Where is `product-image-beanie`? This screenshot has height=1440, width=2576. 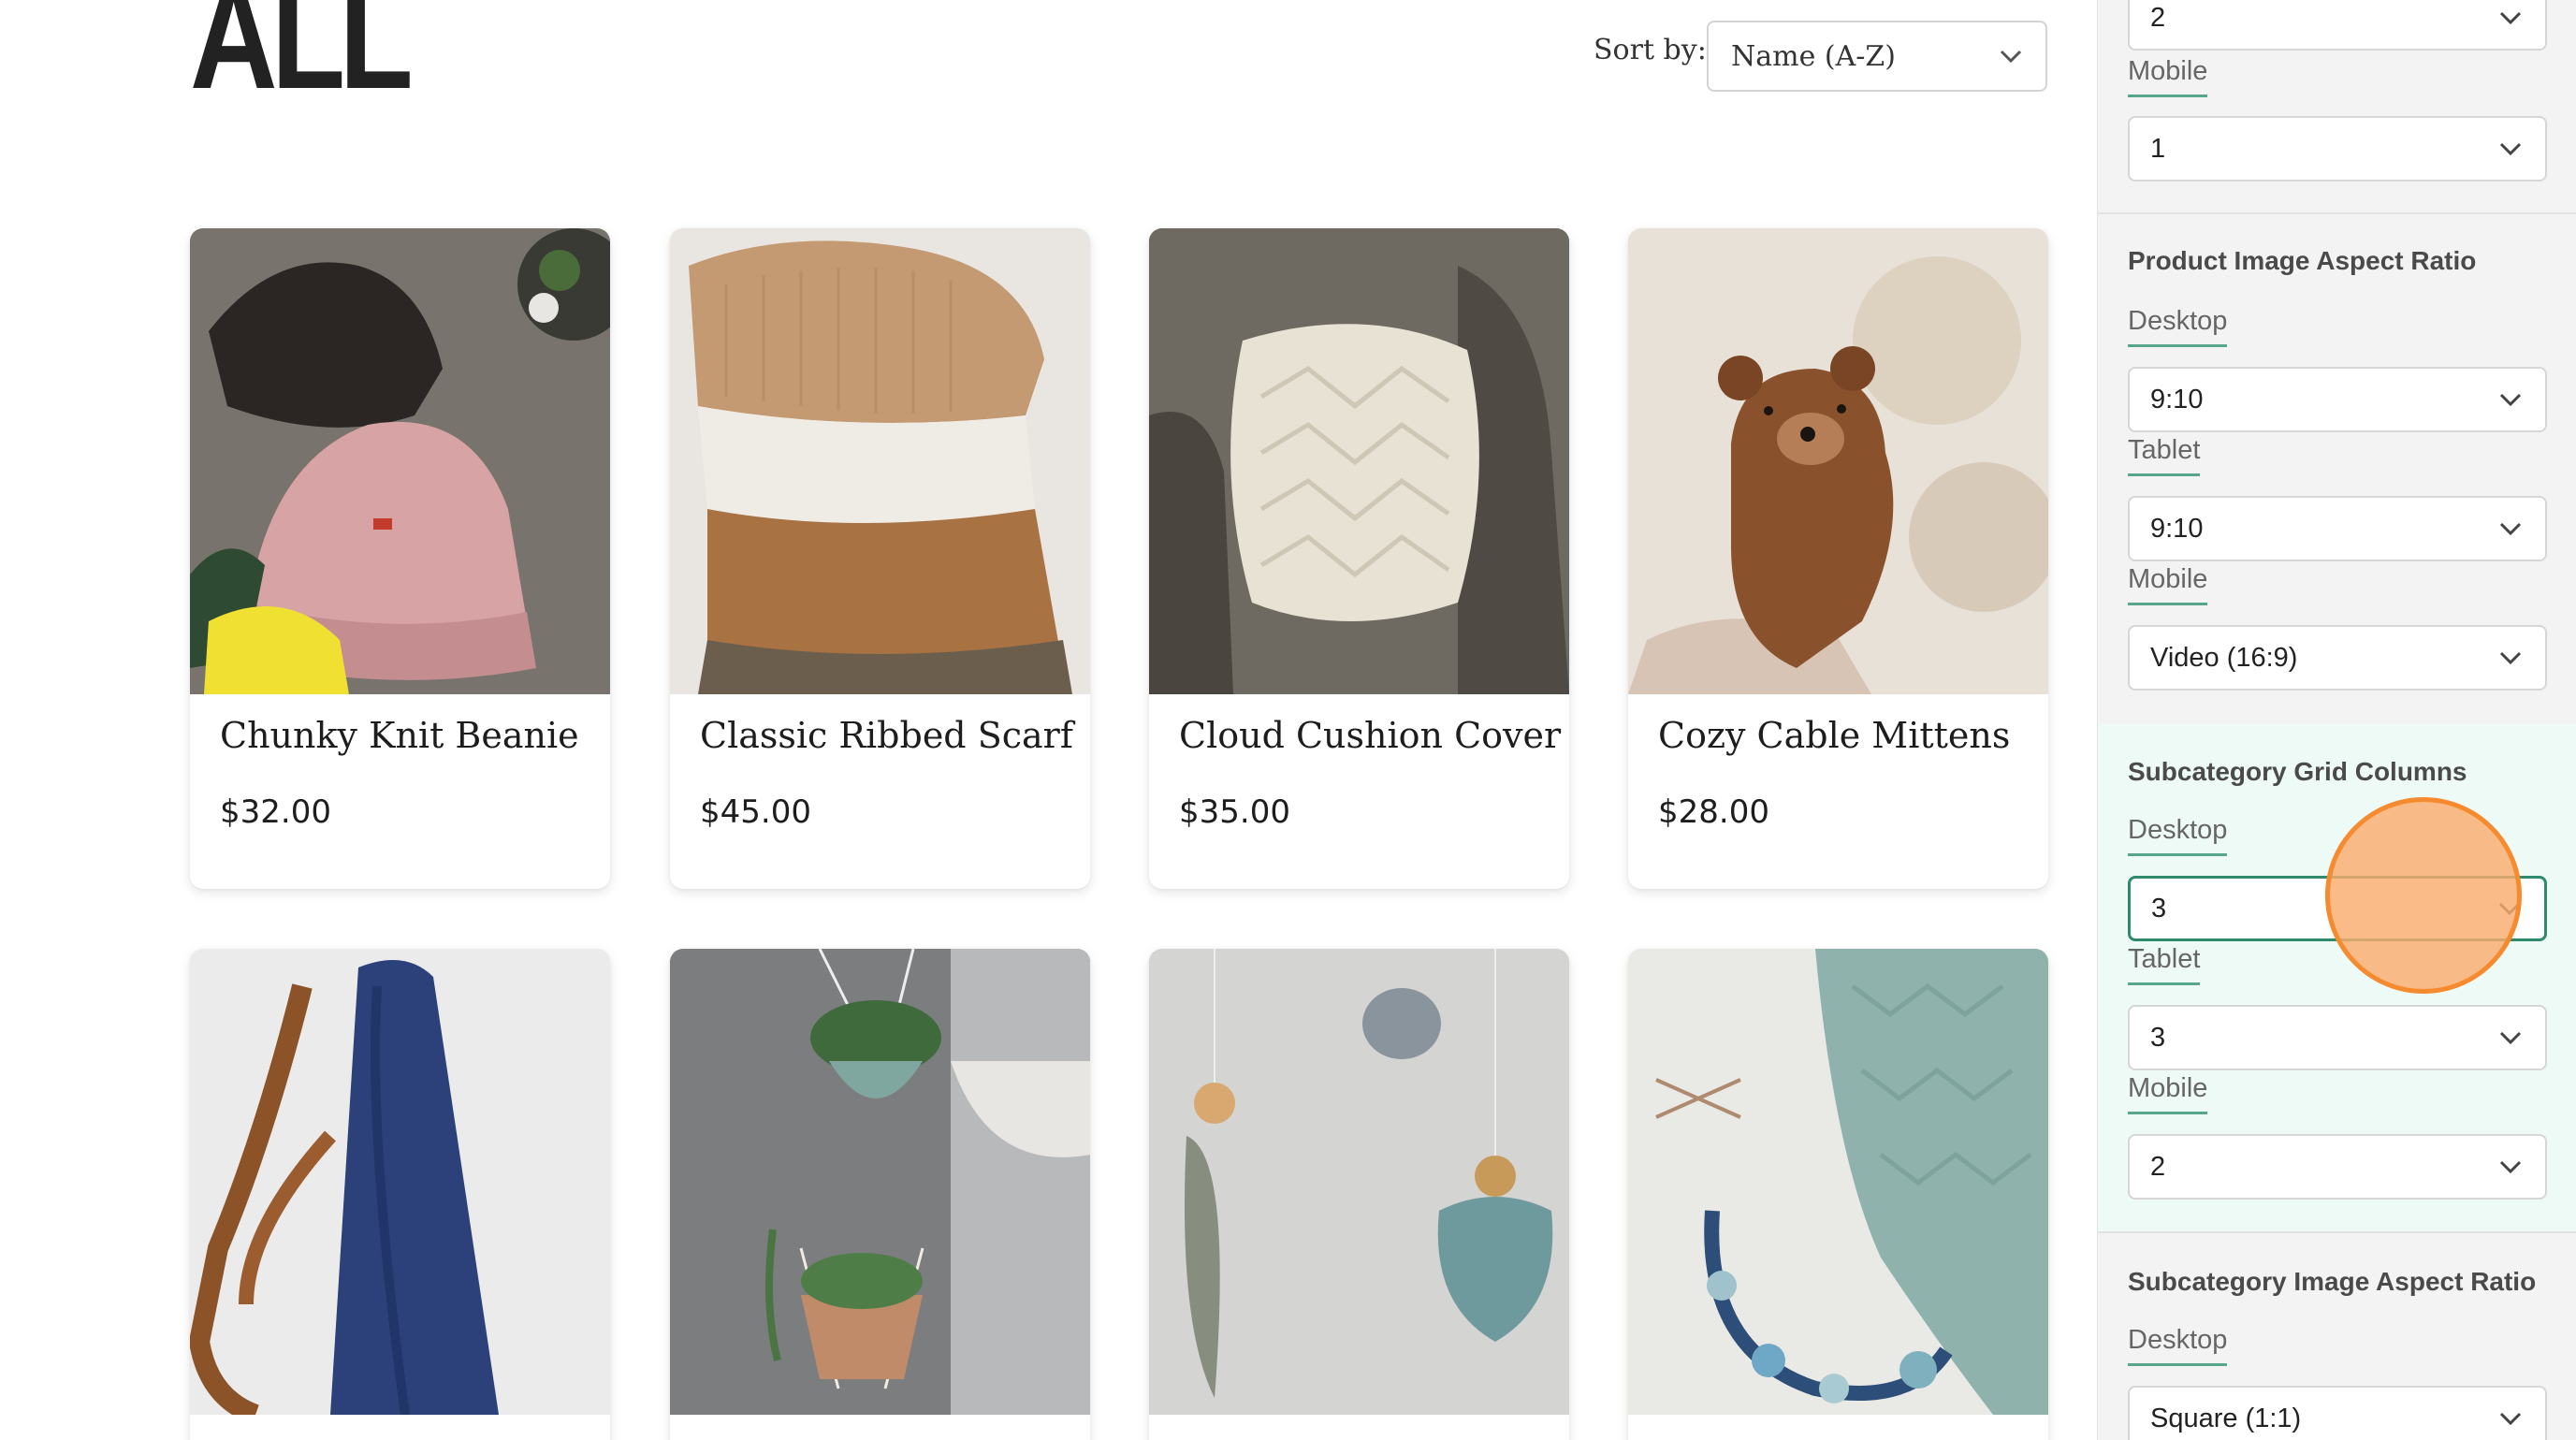
product-image-beanie is located at coordinates (400, 461).